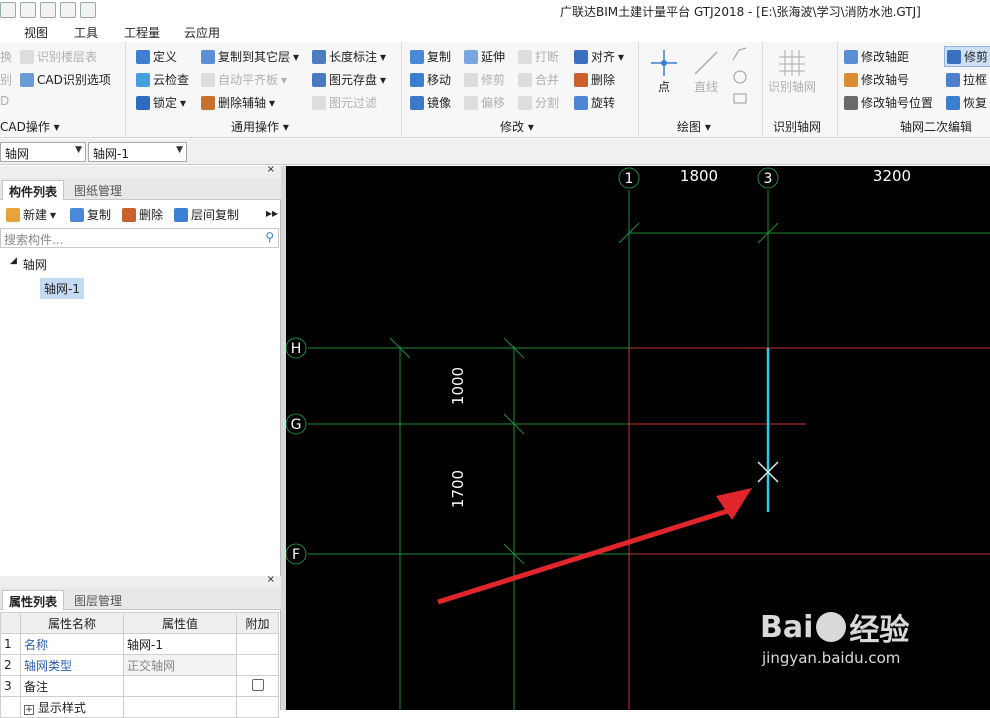 Image resolution: width=990 pixels, height=718 pixels. What do you see at coordinates (90, 214) in the screenshot?
I see `copy-component-button: 复制` at bounding box center [90, 214].